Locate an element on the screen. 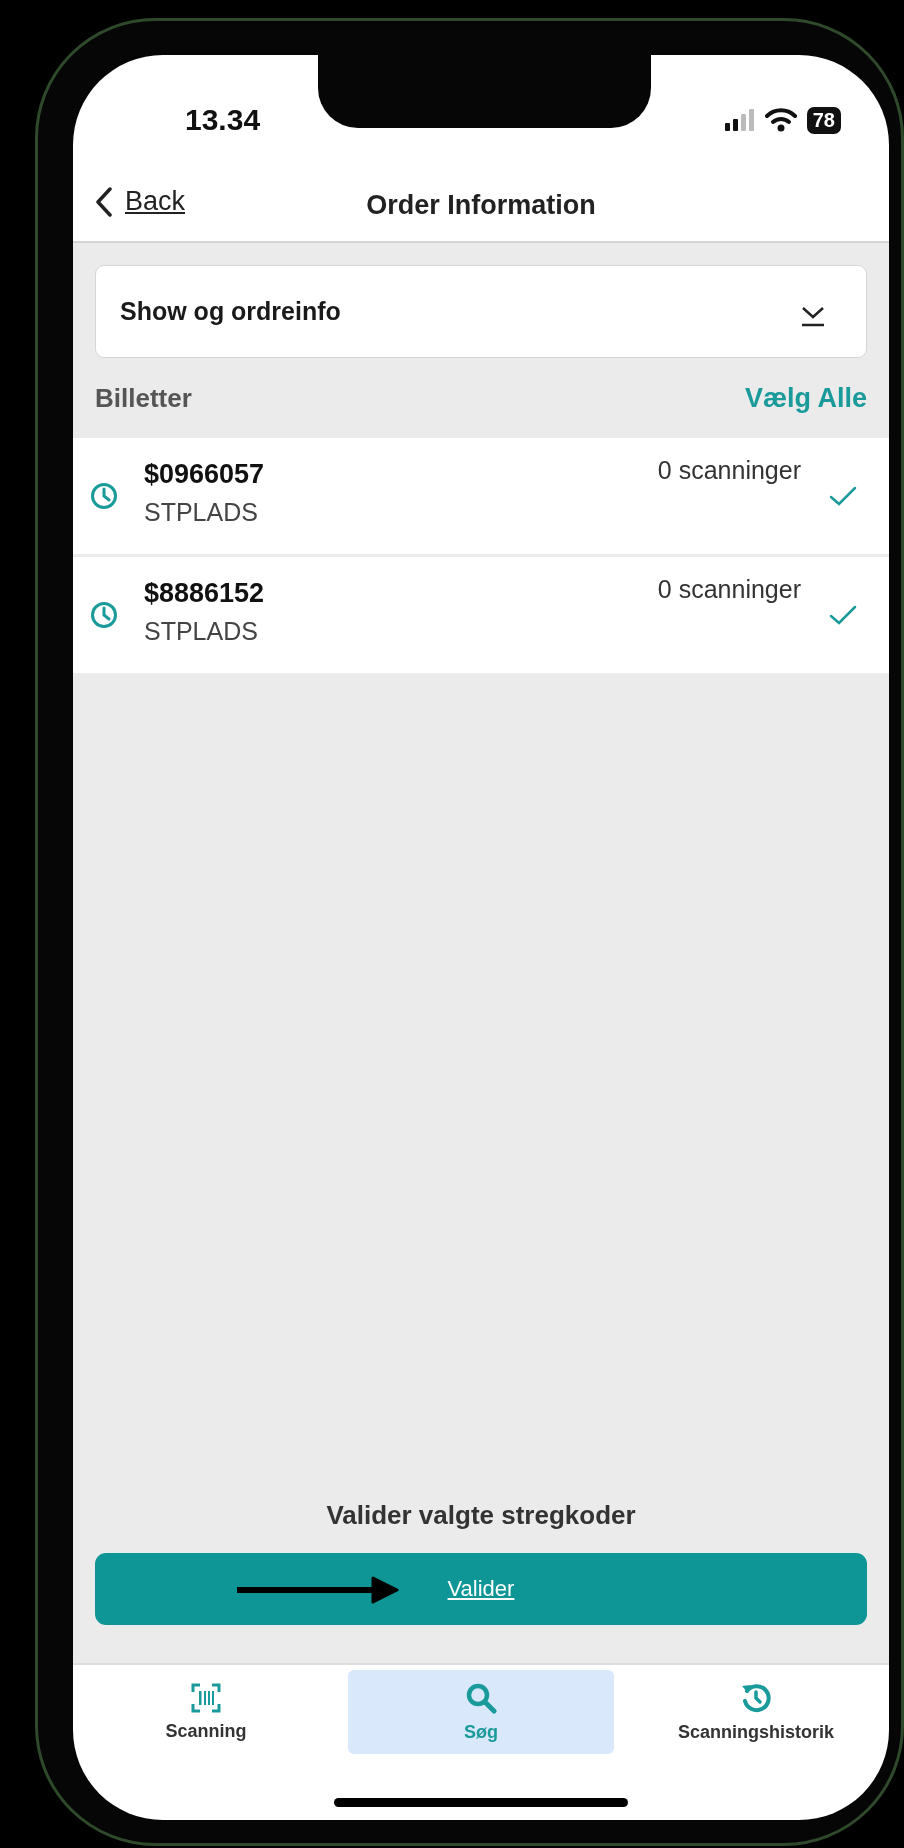  order-info-dropdown: Show og ordreinfo is located at coordinates (481, 311).